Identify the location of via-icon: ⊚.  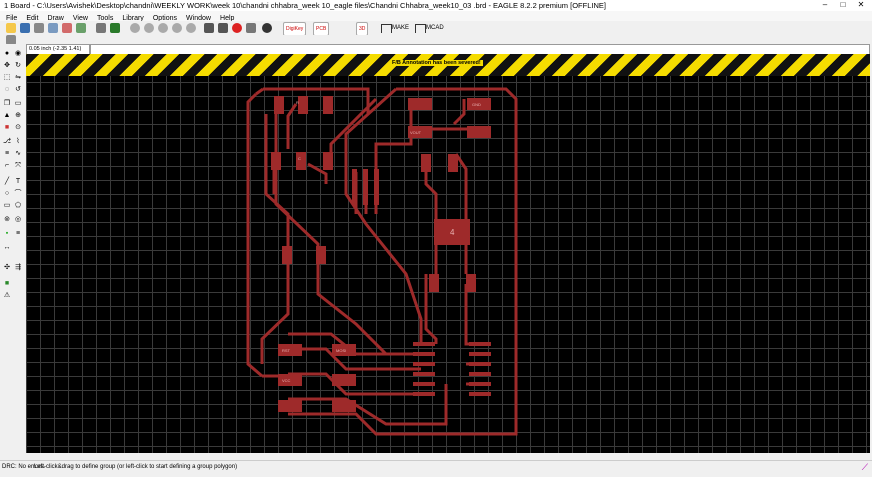
(7, 220).